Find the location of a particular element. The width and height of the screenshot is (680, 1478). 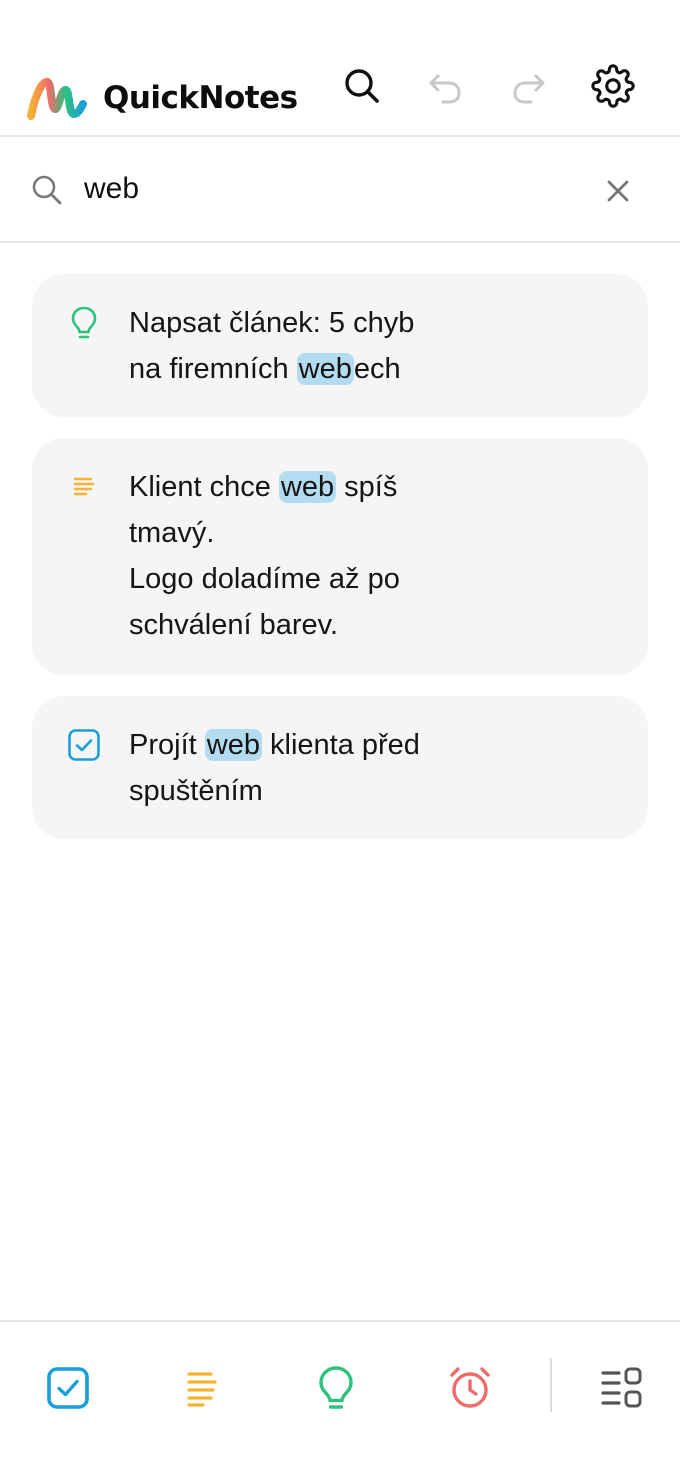

tasks-checkbox-icon is located at coordinates (68, 1388).